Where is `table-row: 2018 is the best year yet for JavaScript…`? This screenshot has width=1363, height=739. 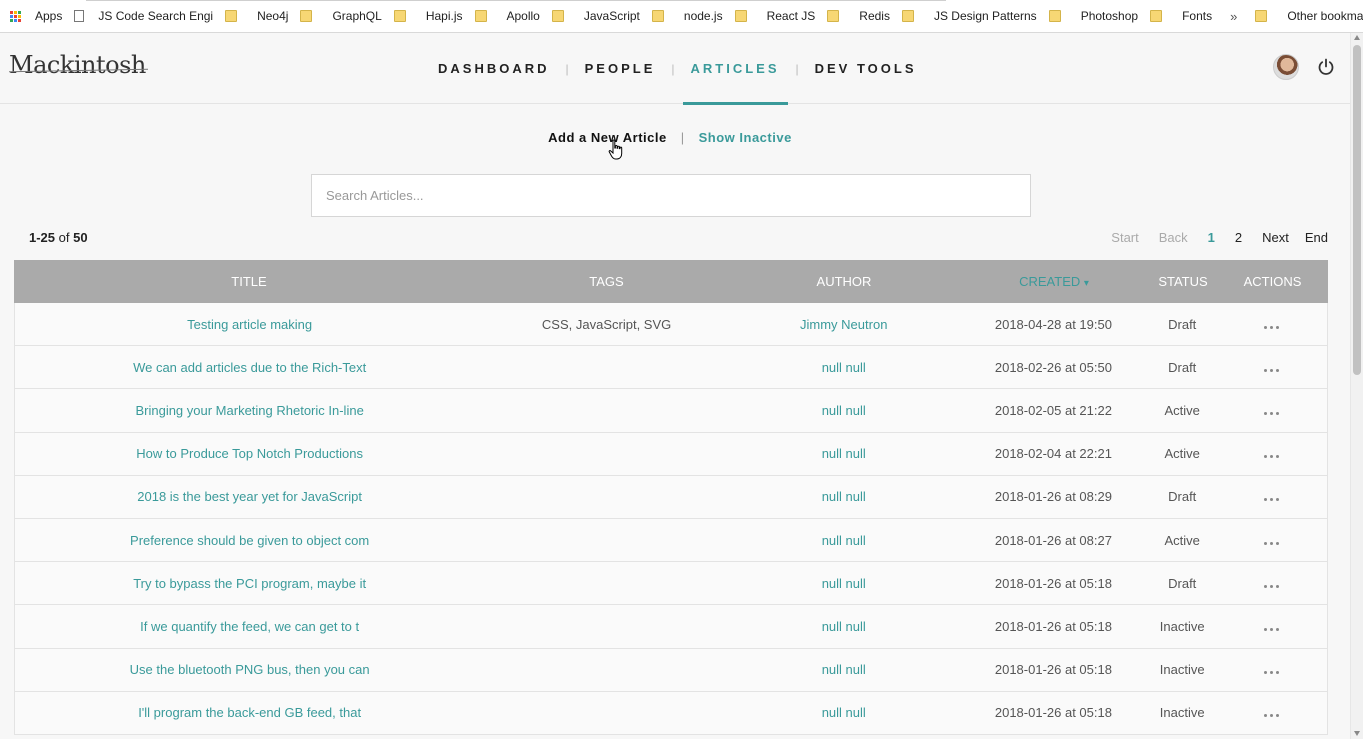 table-row: 2018 is the best year yet for JavaScript… is located at coordinates (671, 497).